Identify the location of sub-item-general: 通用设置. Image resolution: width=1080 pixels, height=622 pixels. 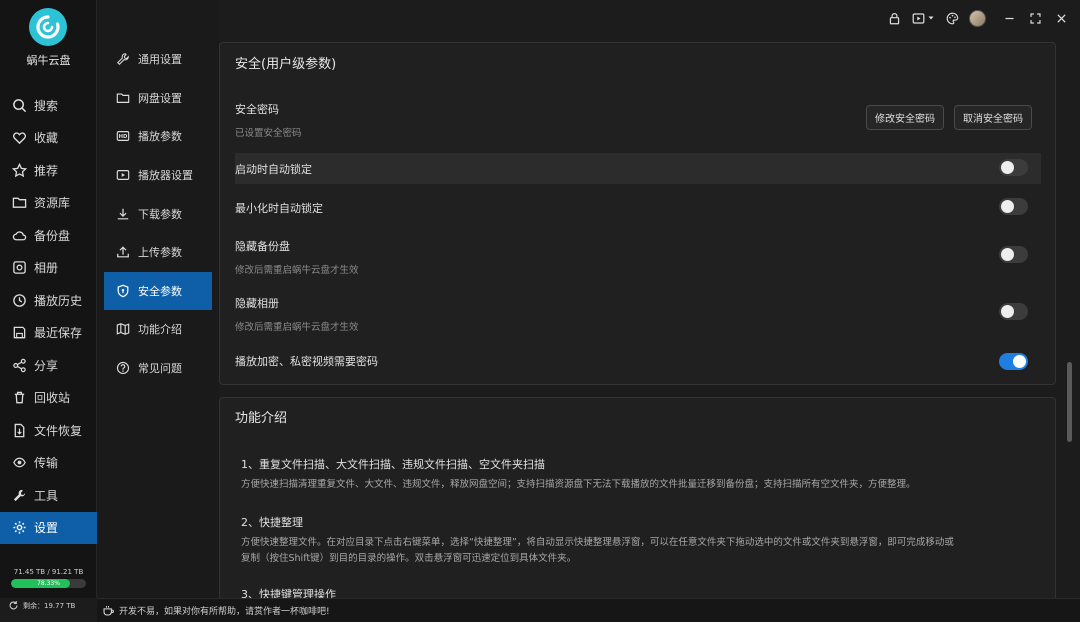
(158, 59).